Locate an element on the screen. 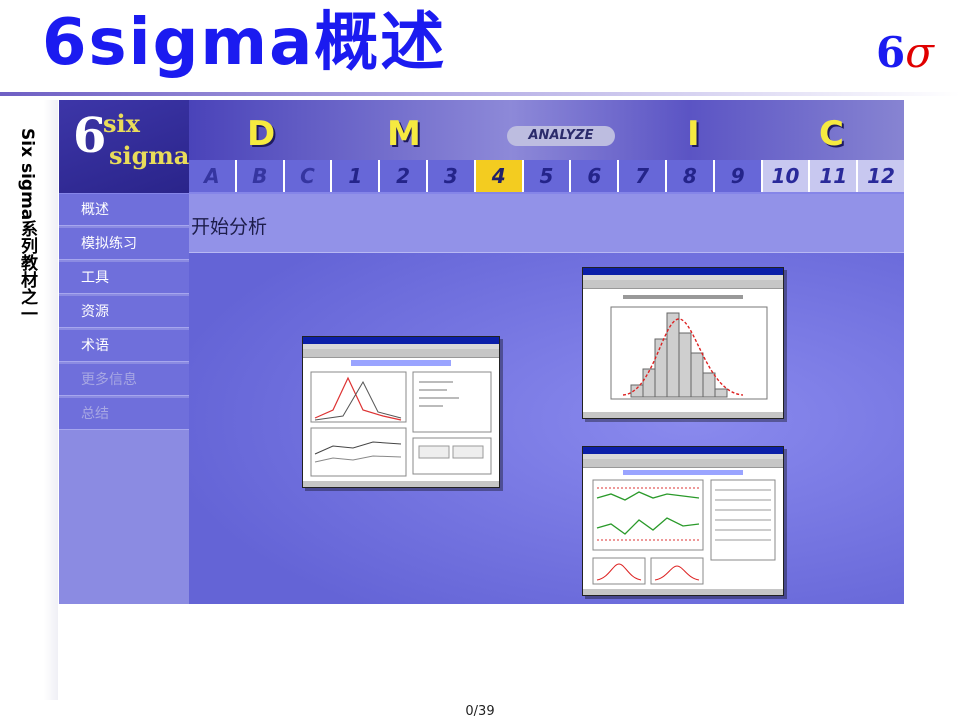 The width and height of the screenshot is (960, 720). step-9: 9 is located at coordinates (738, 176).